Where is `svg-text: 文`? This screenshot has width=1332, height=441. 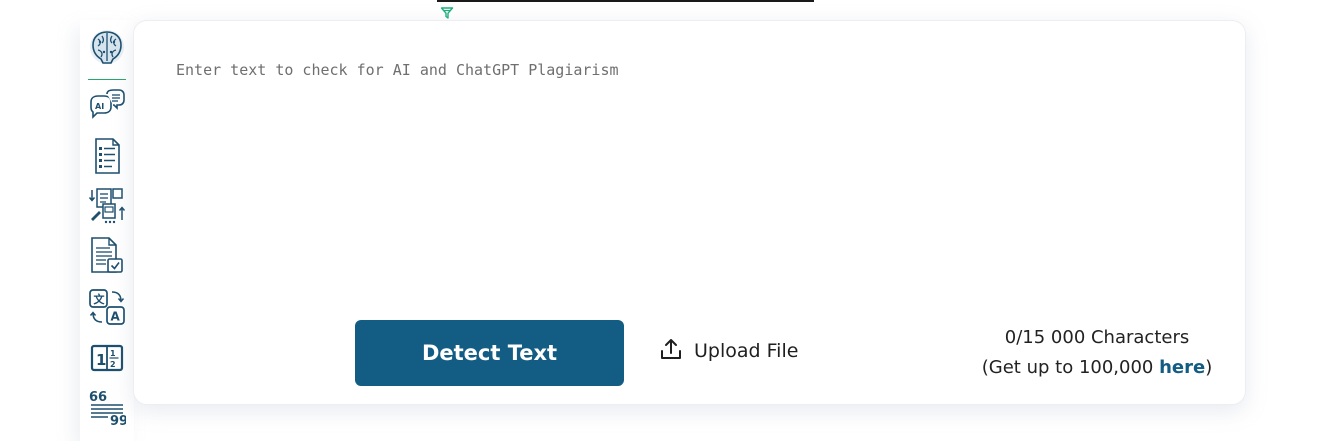
svg-text: 文 is located at coordinates (100, 299).